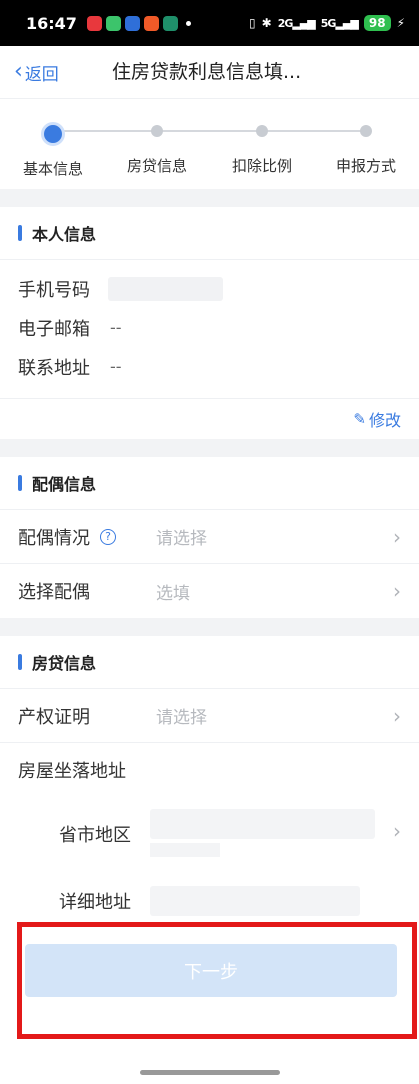 The image size is (419, 1084). What do you see at coordinates (108, 536) in the screenshot?
I see `help-icon: ?` at bounding box center [108, 536].